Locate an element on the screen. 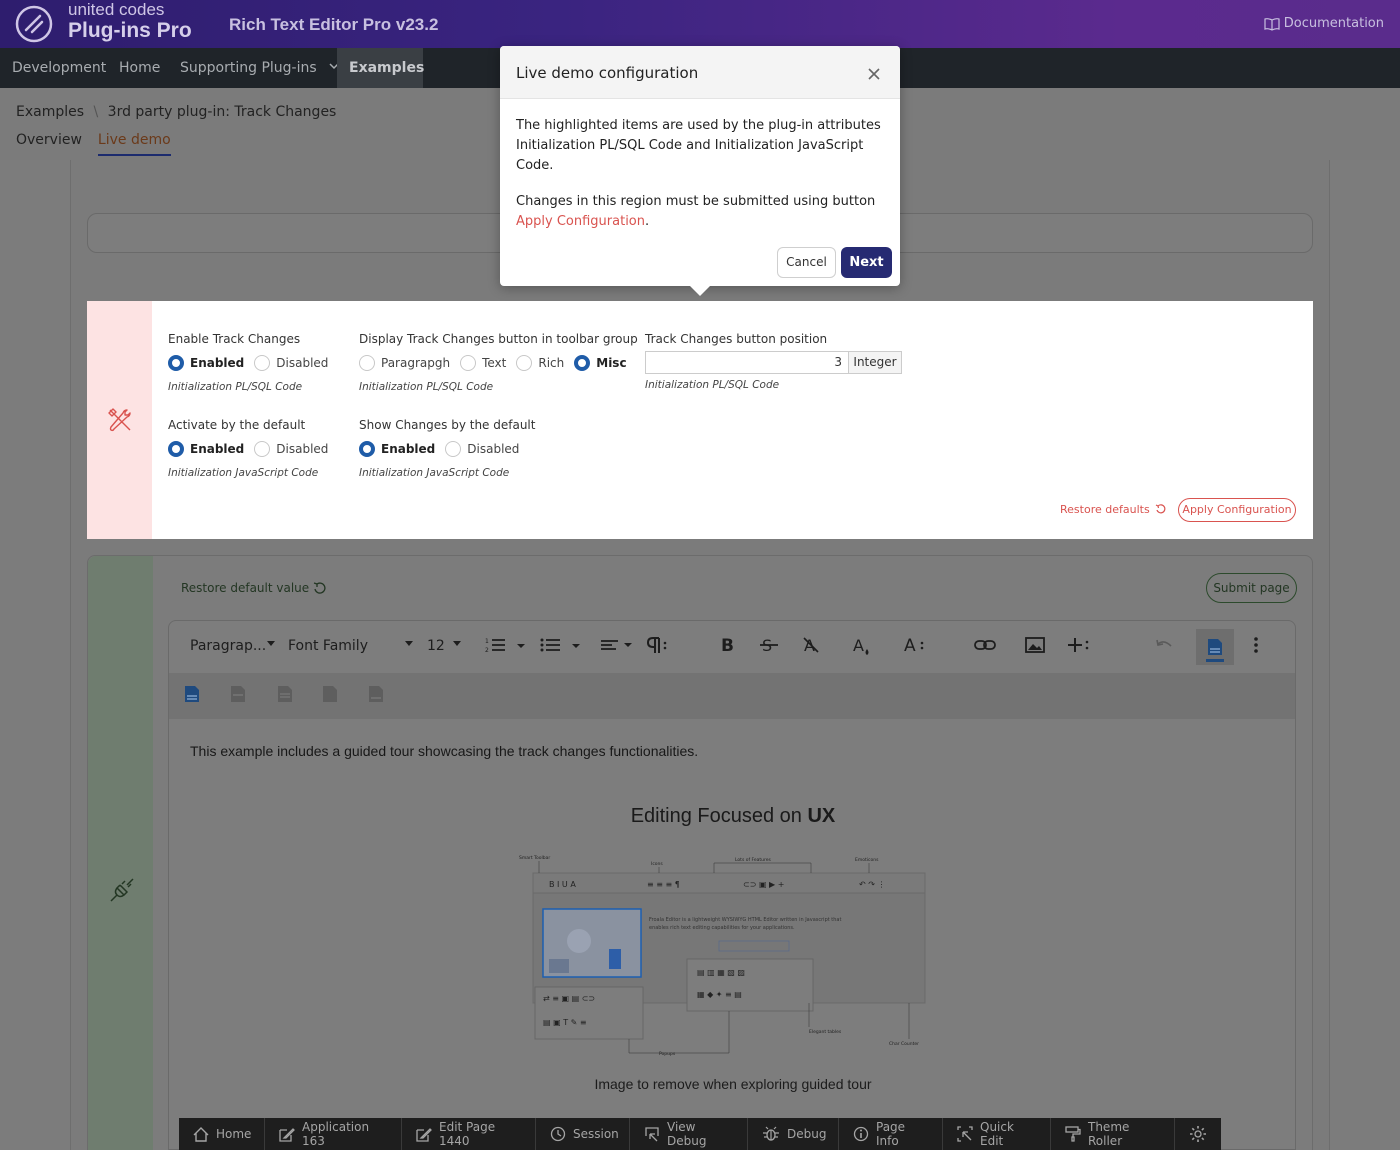 Image resolution: width=1400 pixels, height=1150 pixels. paint-roller-icon is located at coordinates (1073, 1134).